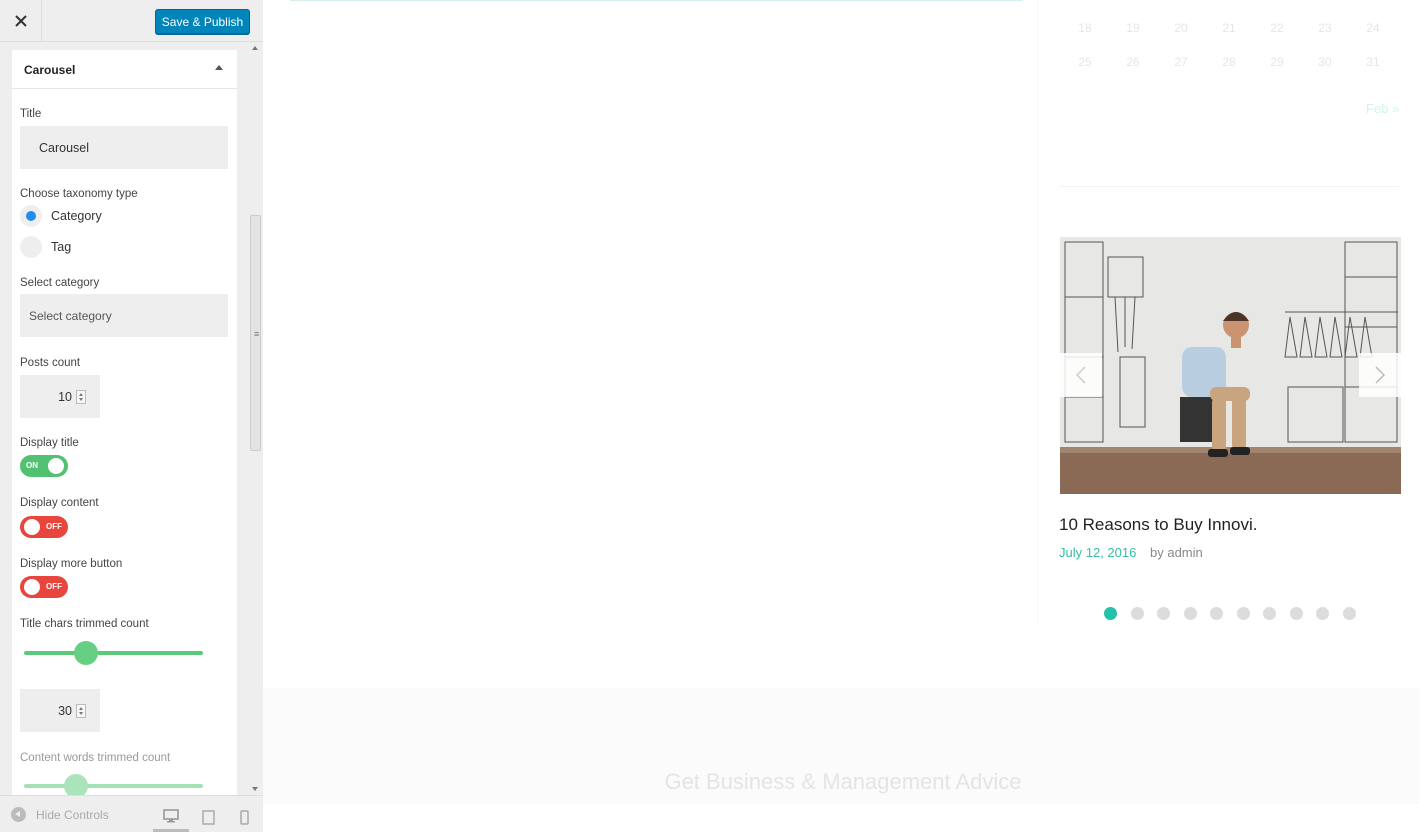 This screenshot has width=1419, height=832. I want to click on content-words-label: Content words trimmed count, so click(95, 758).